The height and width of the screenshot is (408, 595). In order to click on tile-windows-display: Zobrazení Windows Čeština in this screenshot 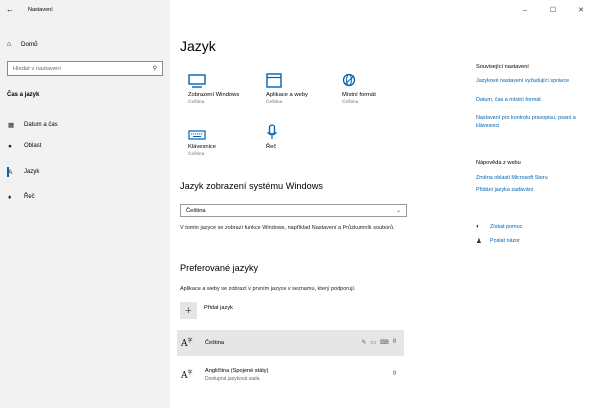, I will do `click(228, 86)`.